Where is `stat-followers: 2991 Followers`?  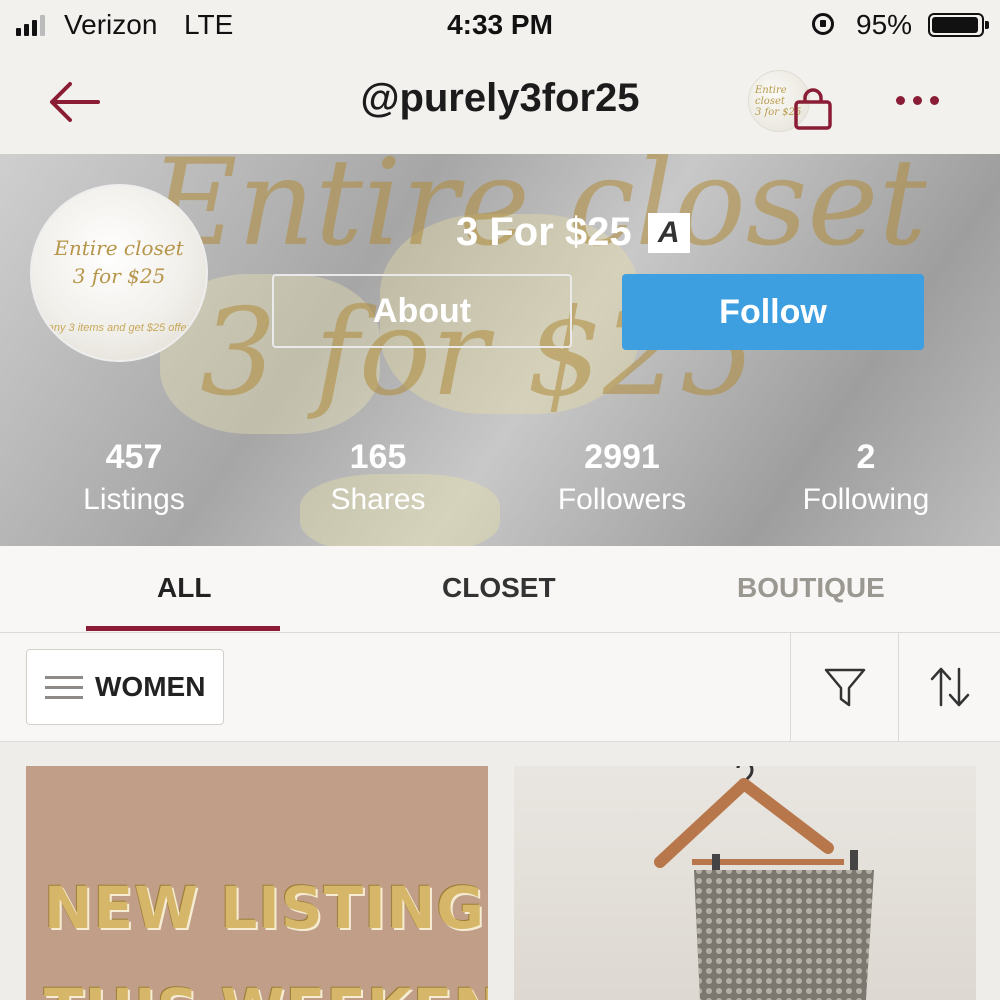 stat-followers: 2991 Followers is located at coordinates (622, 477).